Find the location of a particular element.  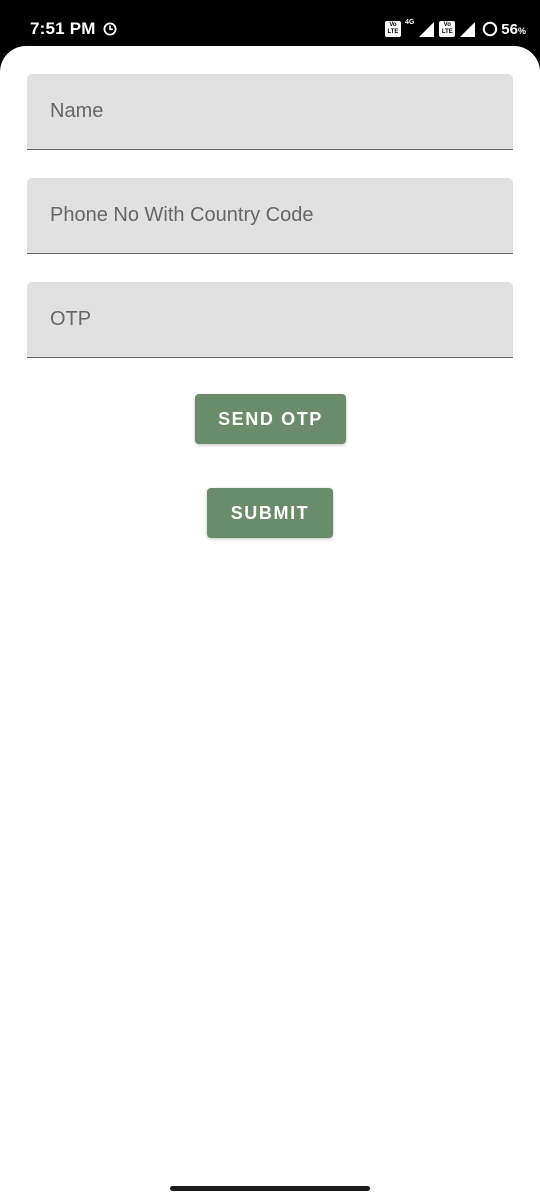

phone-input is located at coordinates (270, 215).